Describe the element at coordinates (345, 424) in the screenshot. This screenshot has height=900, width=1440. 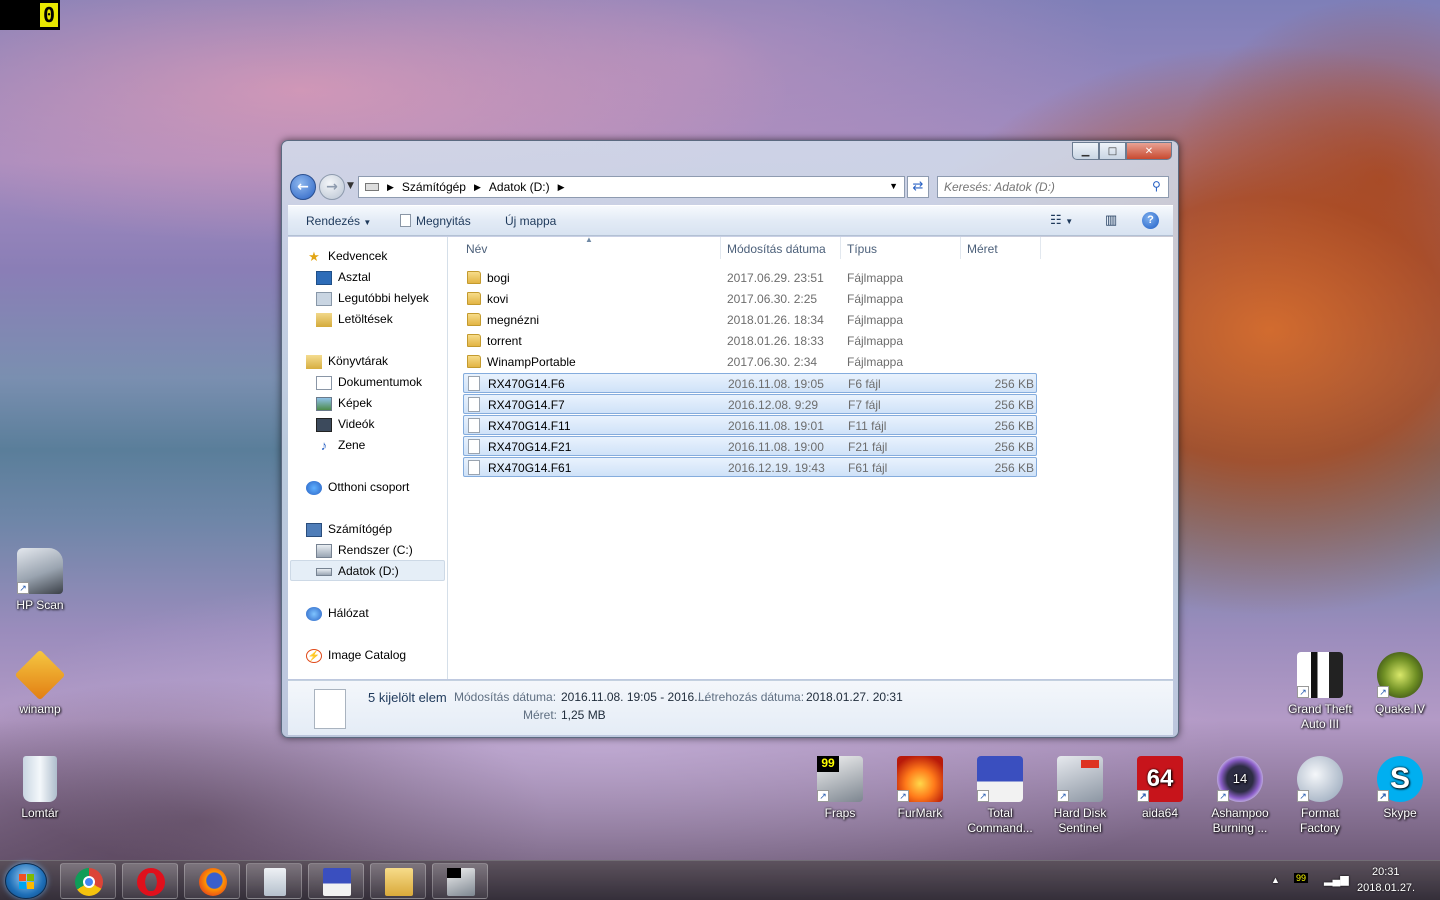
I see `nav-videos: Videók` at that location.